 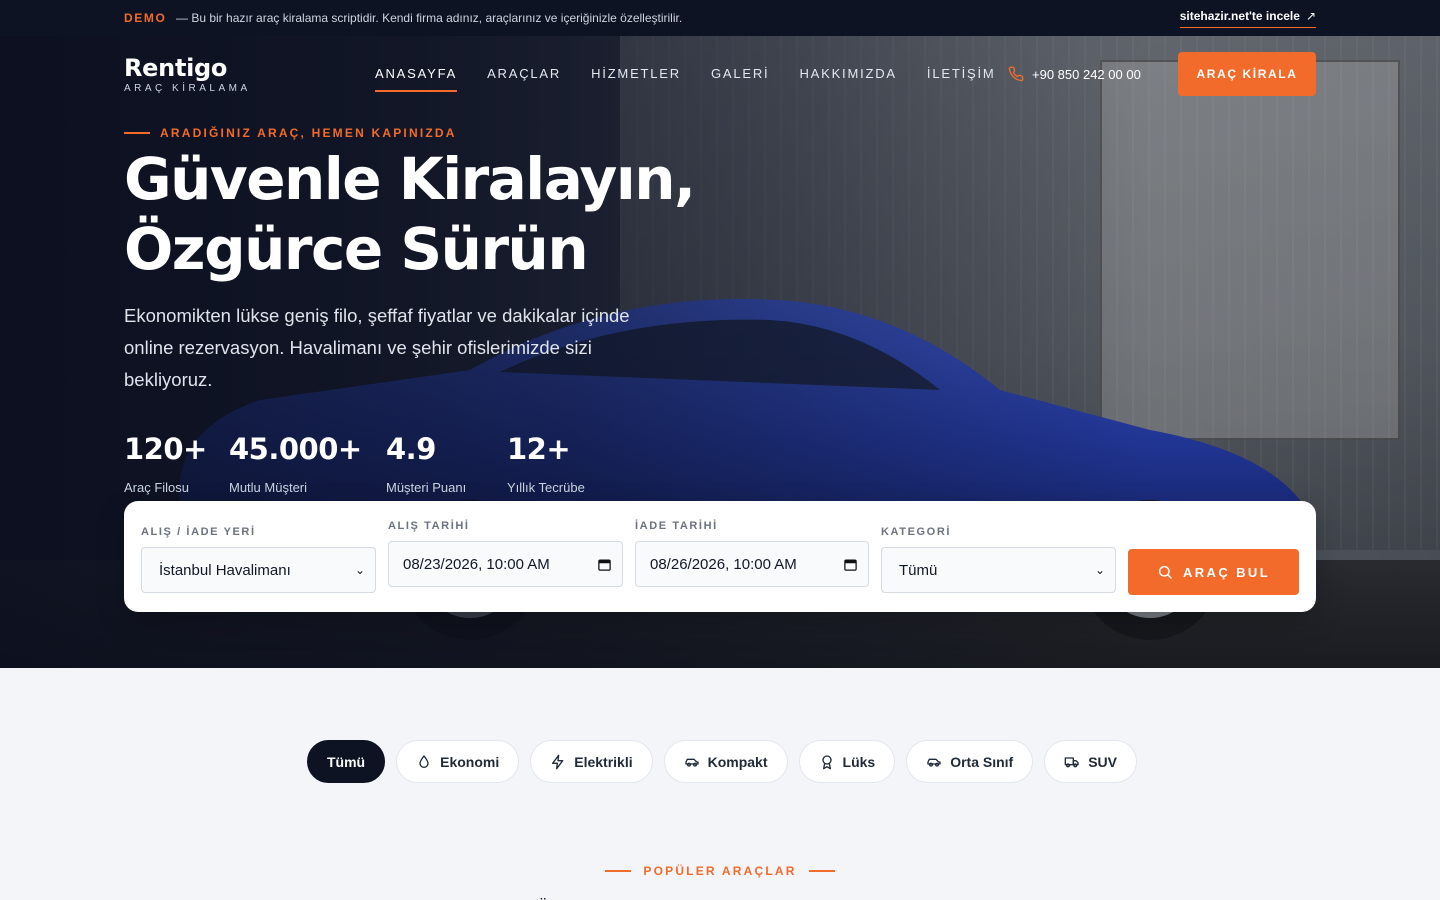 I want to click on location-label: ALIŞ / İADE YERİ, so click(x=198, y=532).